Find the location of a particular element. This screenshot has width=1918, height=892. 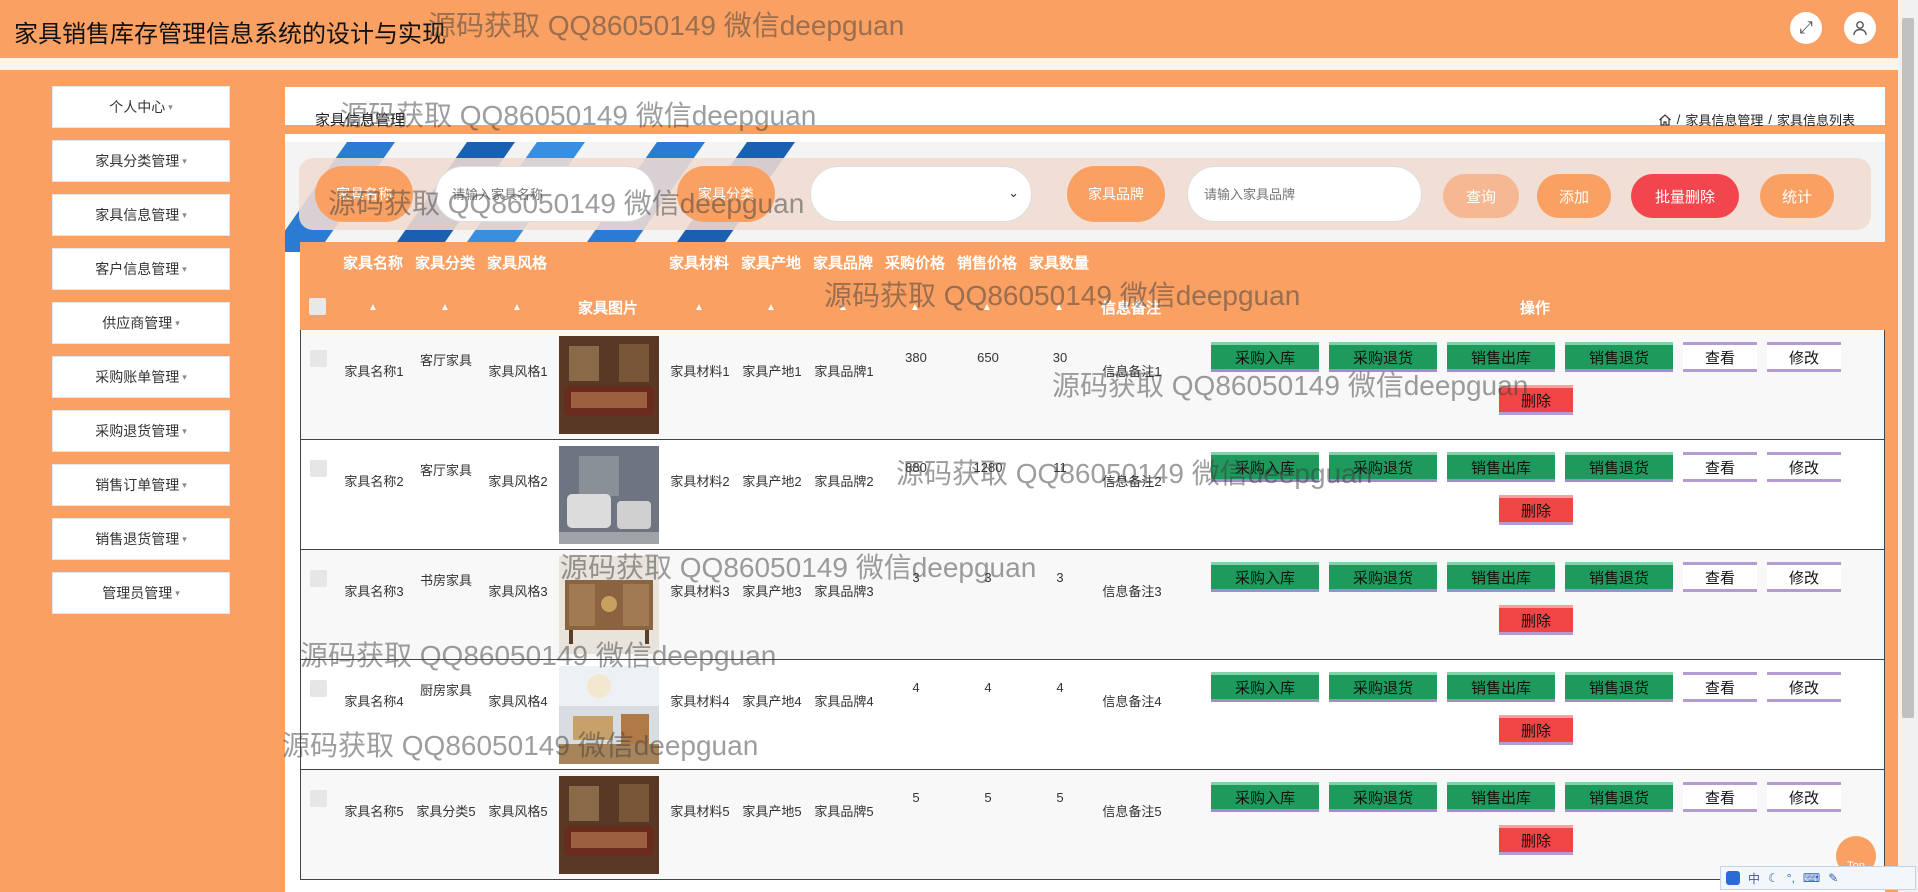

query-button: 查询 is located at coordinates (1481, 196).